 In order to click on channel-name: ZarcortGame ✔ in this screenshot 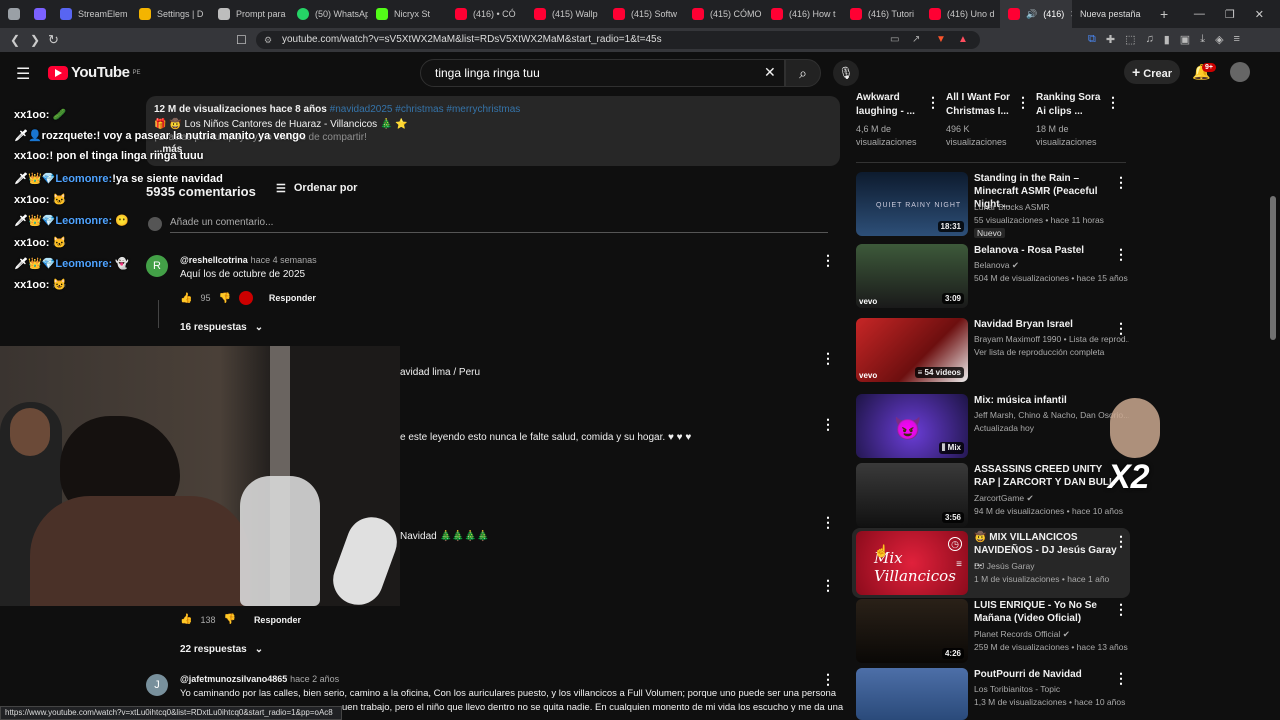, I will do `click(1051, 498)`.